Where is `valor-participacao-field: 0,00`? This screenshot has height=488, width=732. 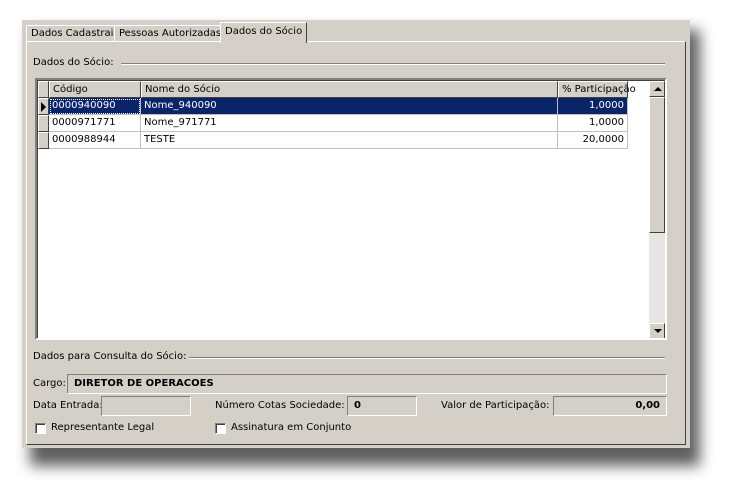 valor-participacao-field: 0,00 is located at coordinates (610, 406).